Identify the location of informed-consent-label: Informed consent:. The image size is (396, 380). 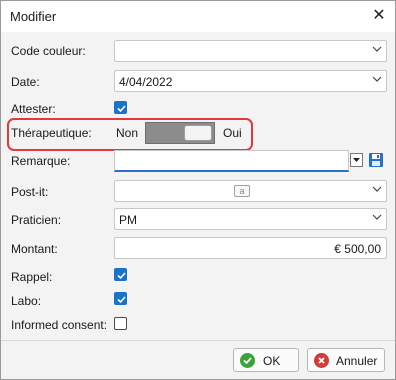
(59, 325).